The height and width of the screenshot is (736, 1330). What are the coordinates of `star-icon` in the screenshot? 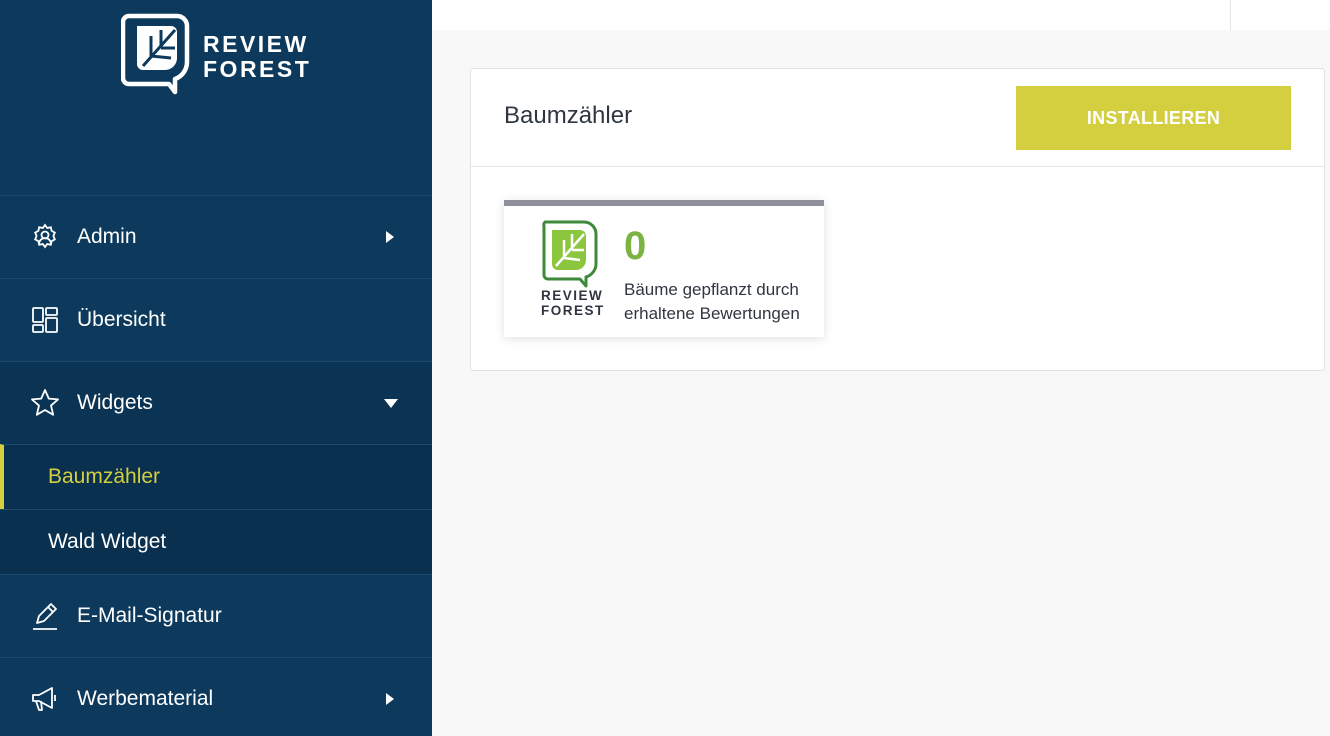 It's located at (45, 403).